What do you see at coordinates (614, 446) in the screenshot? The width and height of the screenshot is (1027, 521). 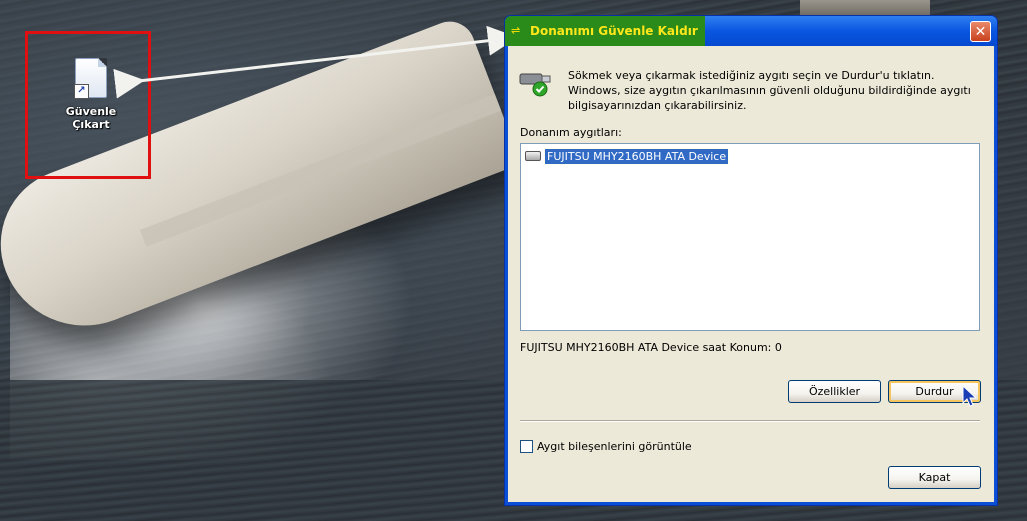 I see `show-components-label: Aygıt bileşenlerini görüntüle` at bounding box center [614, 446].